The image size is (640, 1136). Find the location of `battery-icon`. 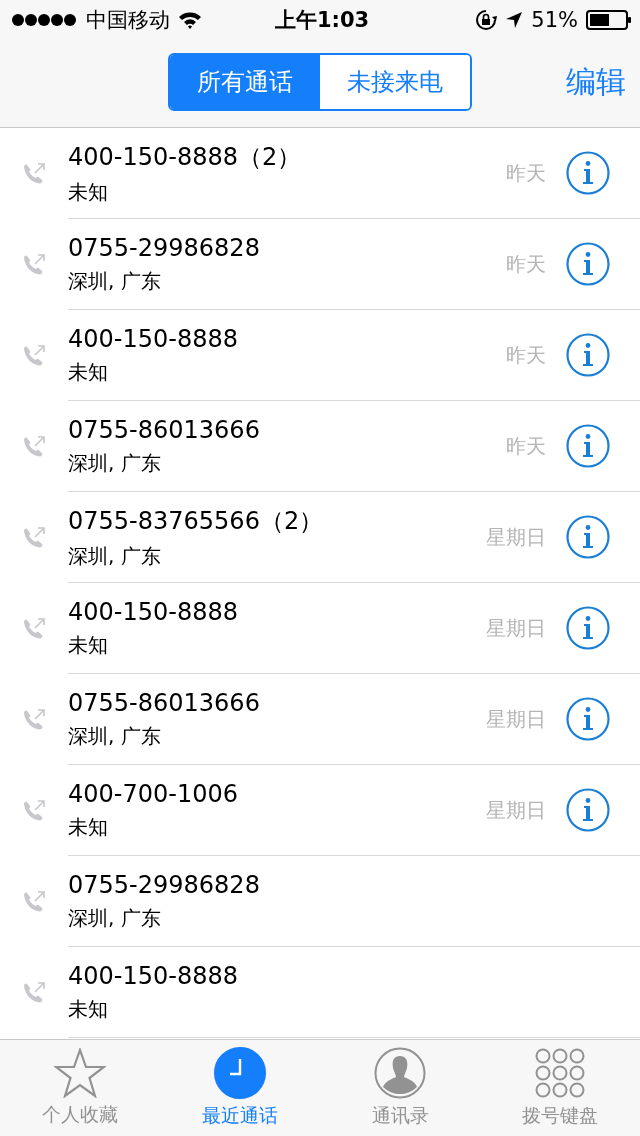

battery-icon is located at coordinates (609, 20).